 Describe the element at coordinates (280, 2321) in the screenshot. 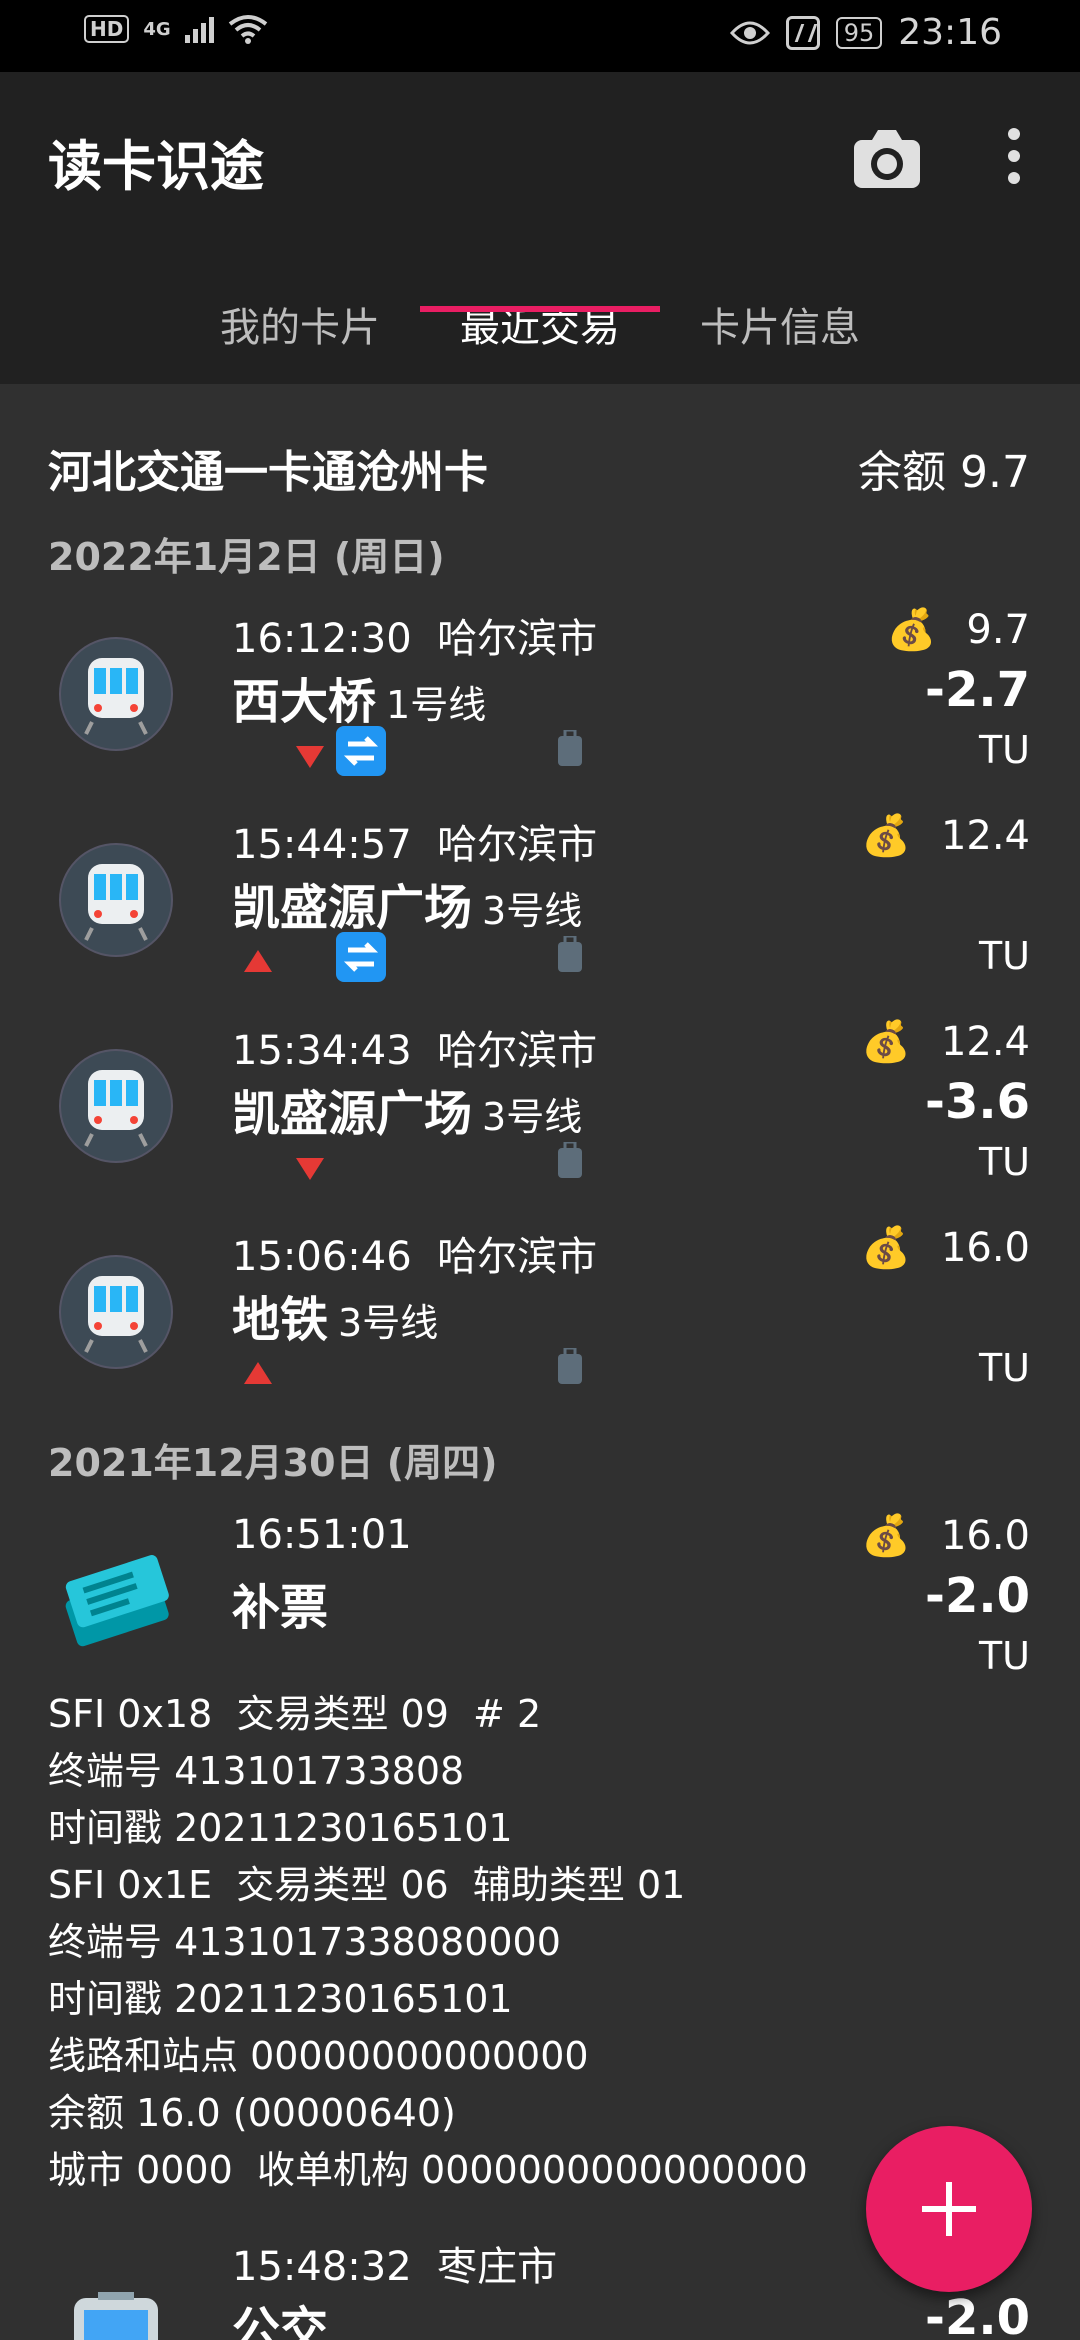

I see `transaction-station: 公交` at that location.